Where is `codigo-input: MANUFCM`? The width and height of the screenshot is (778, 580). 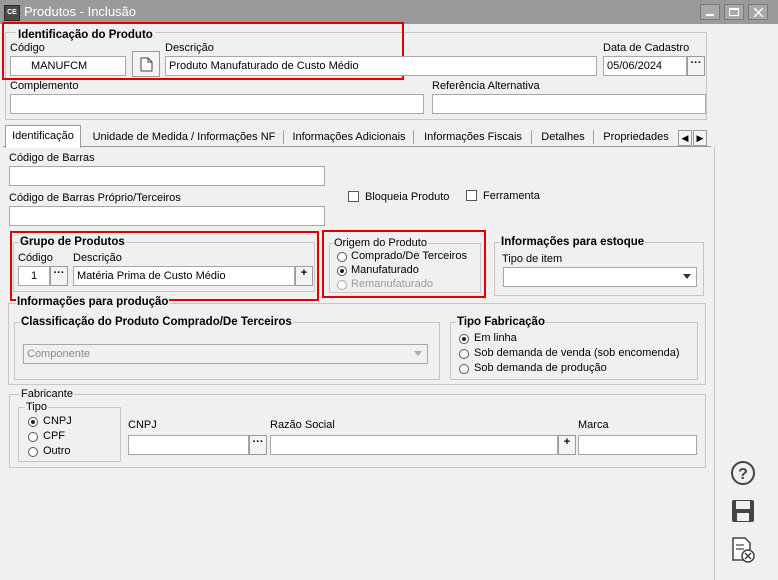 codigo-input: MANUFCM is located at coordinates (68, 66).